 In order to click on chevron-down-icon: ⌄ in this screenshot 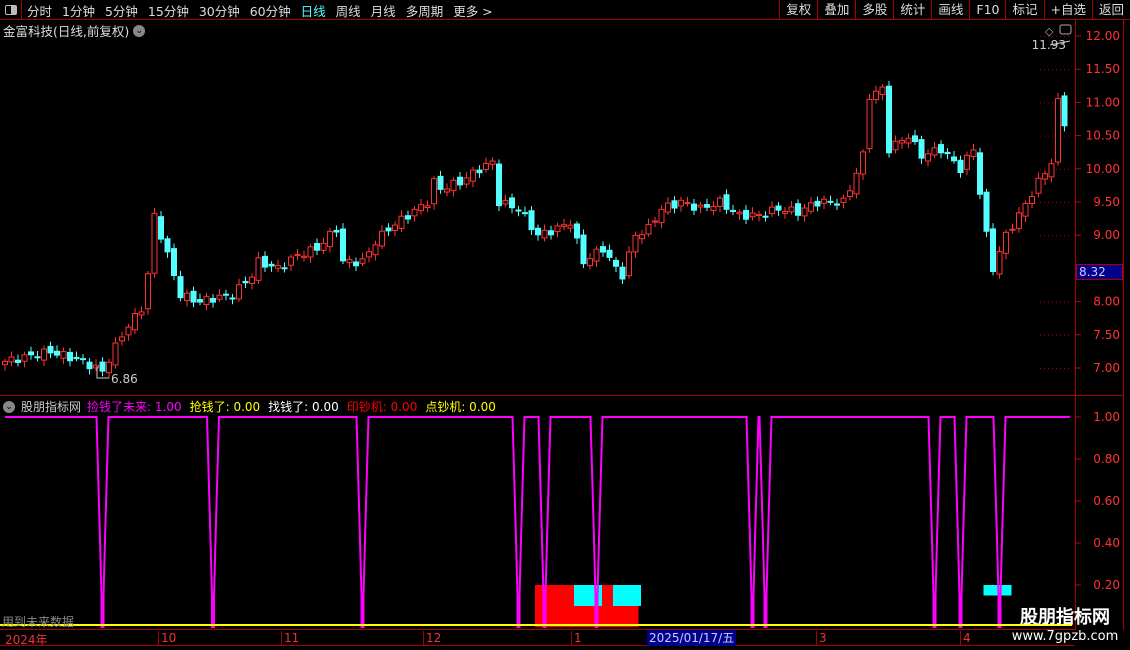, I will do `click(9, 406)`.